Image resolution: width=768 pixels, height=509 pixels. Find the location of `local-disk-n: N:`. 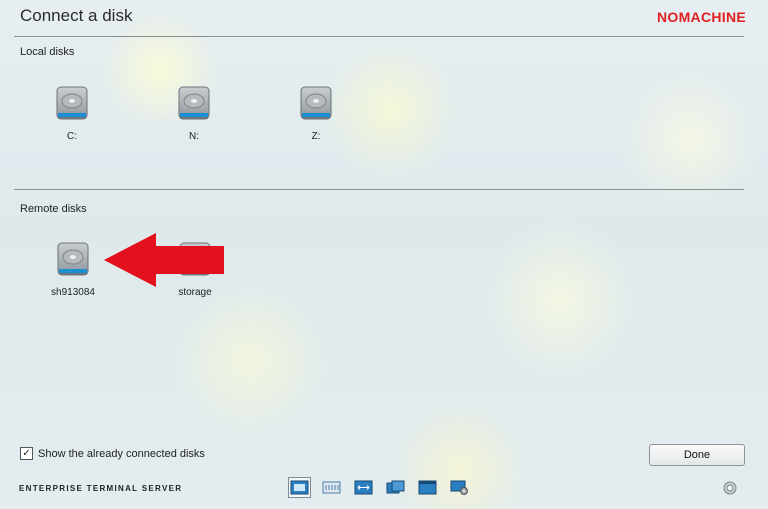

local-disk-n: N: is located at coordinates (194, 114).